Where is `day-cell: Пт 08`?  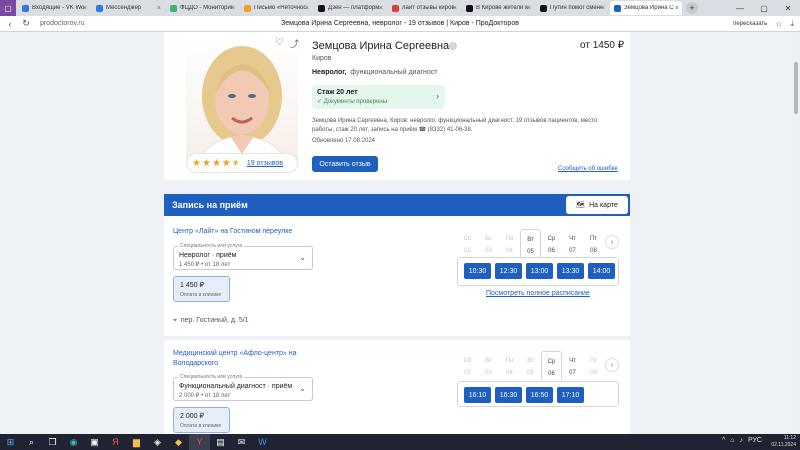 day-cell: Пт 08 is located at coordinates (593, 243).